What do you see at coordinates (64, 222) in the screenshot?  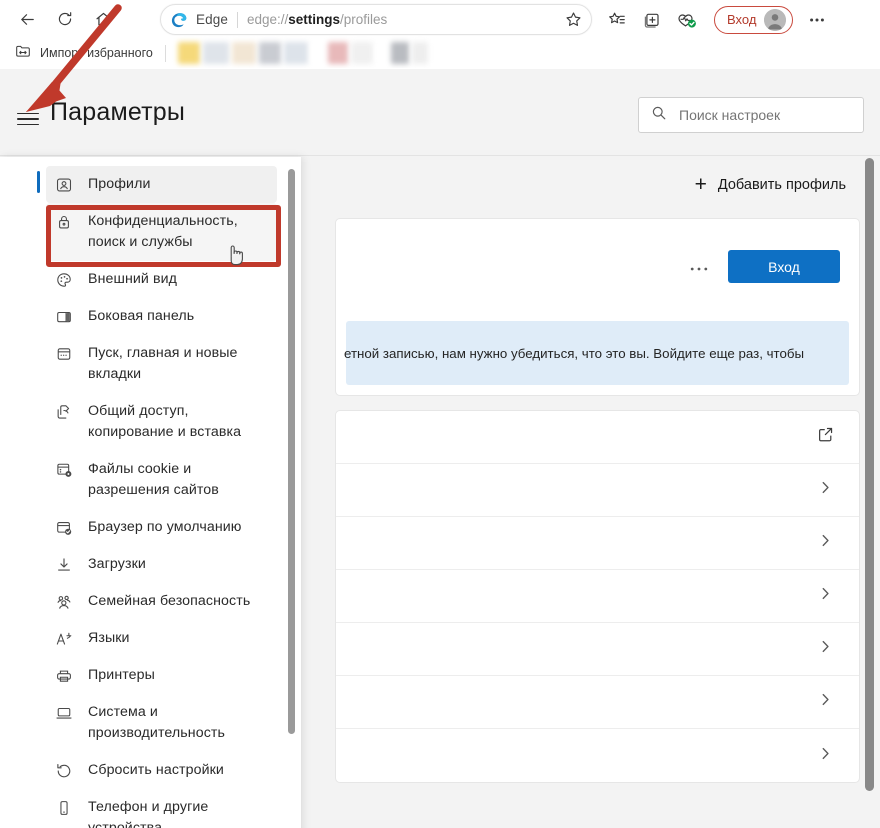 I see `lock-icon` at bounding box center [64, 222].